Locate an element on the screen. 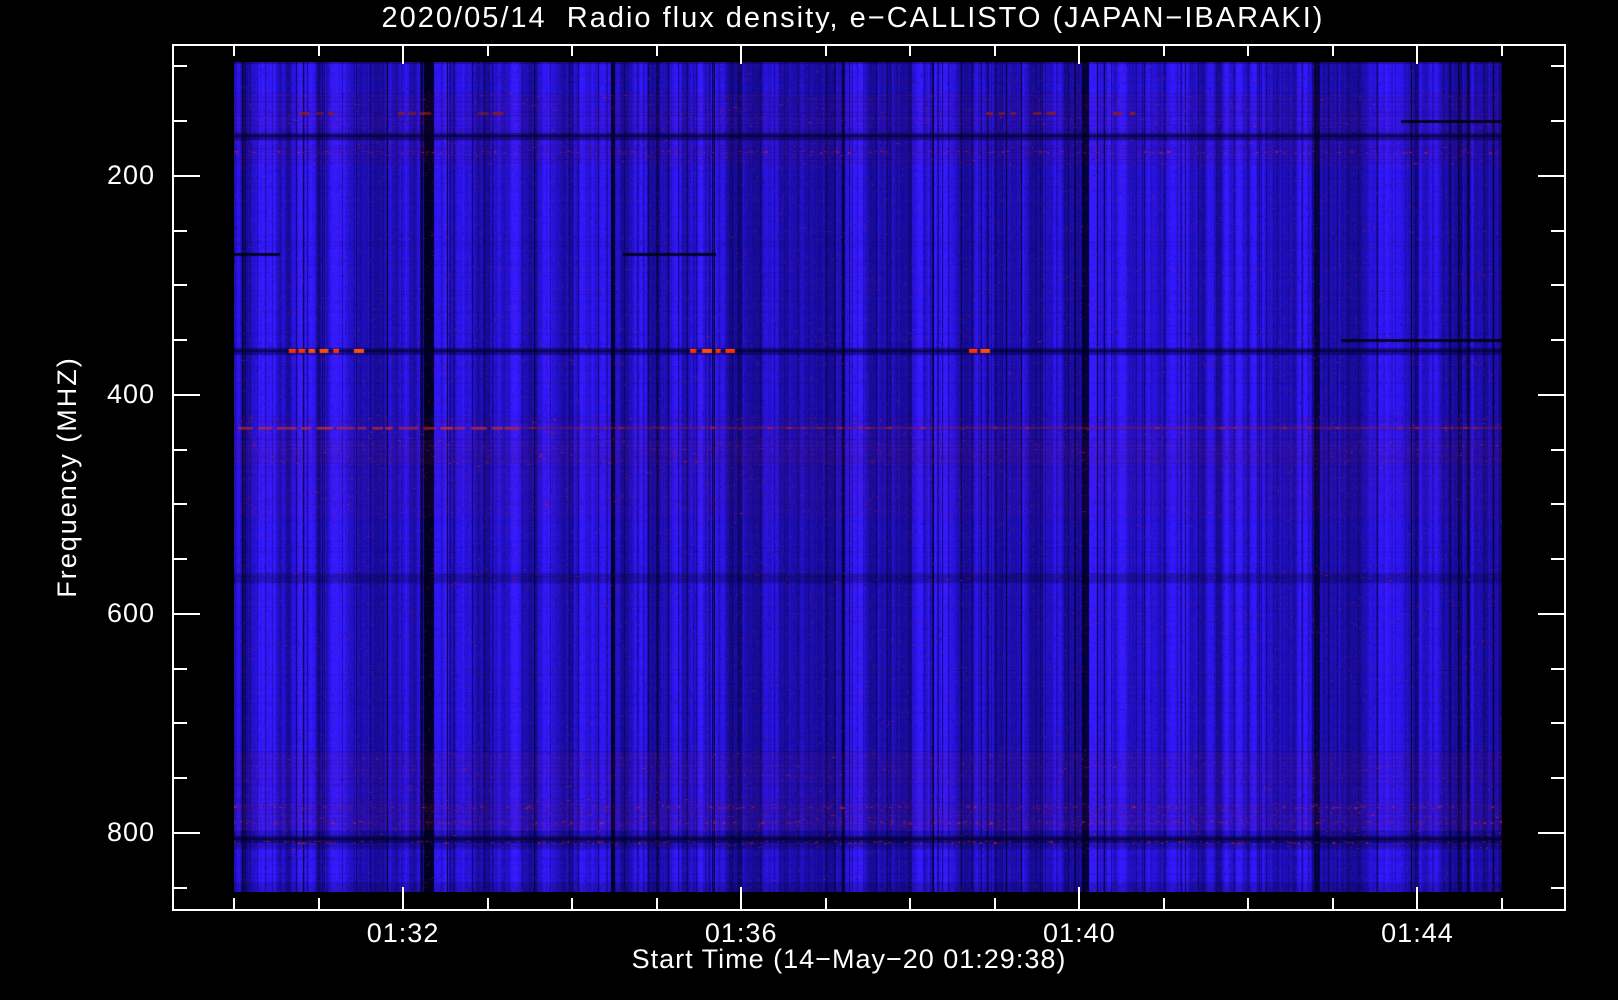  y-tick-label: 600 is located at coordinates (130, 612).